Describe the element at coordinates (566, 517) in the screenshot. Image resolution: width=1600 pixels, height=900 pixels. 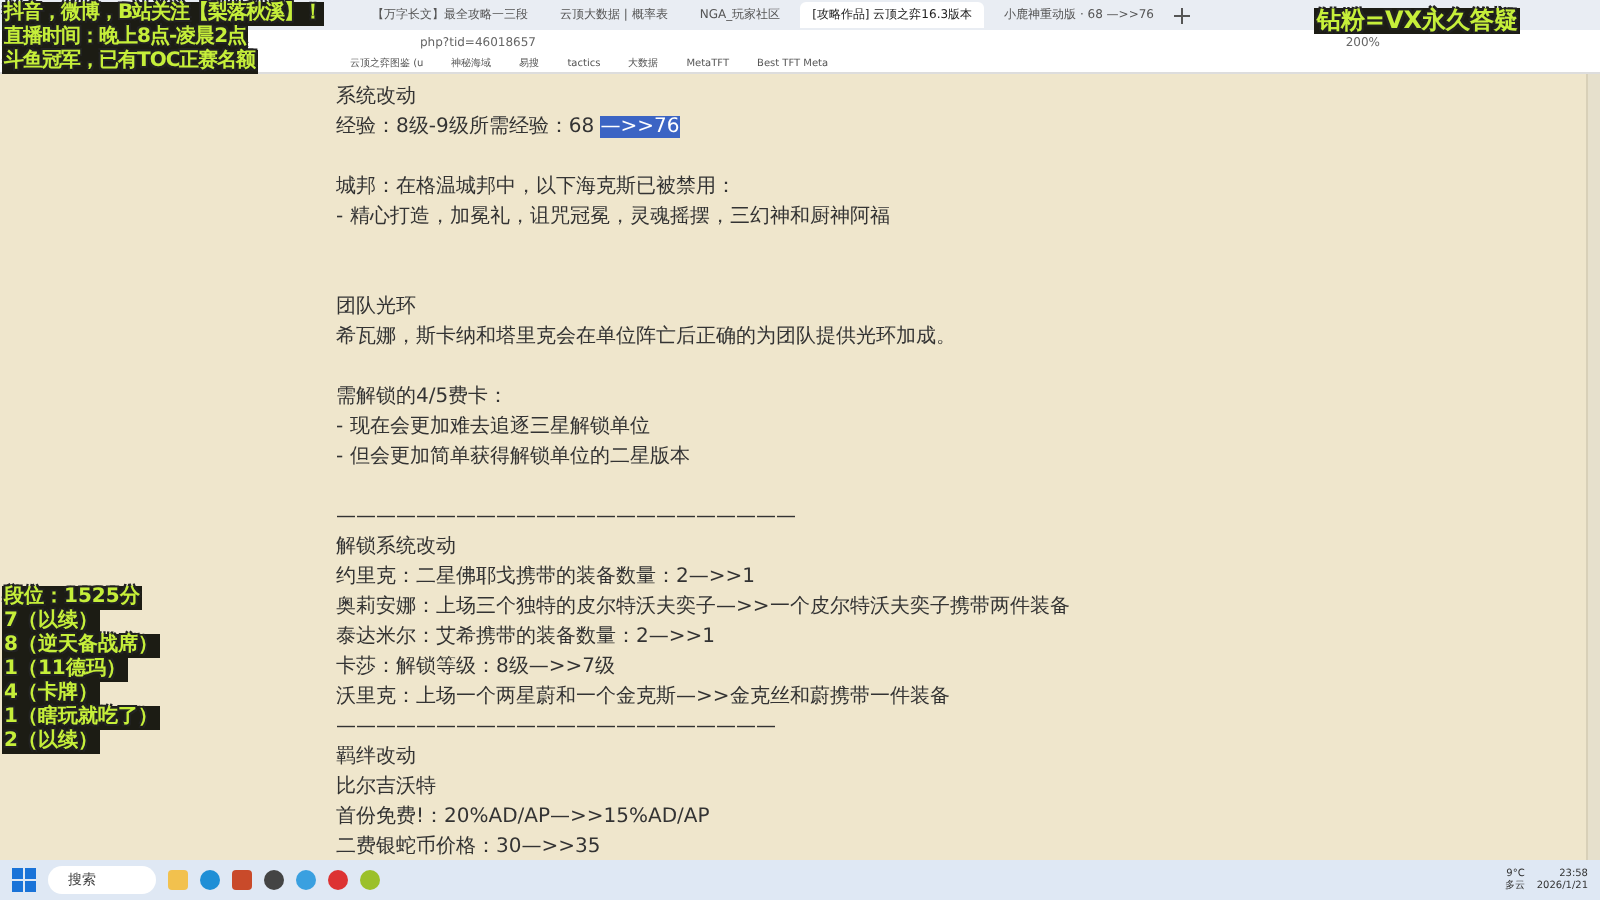
I see `article-text: ———————————————————————` at that location.